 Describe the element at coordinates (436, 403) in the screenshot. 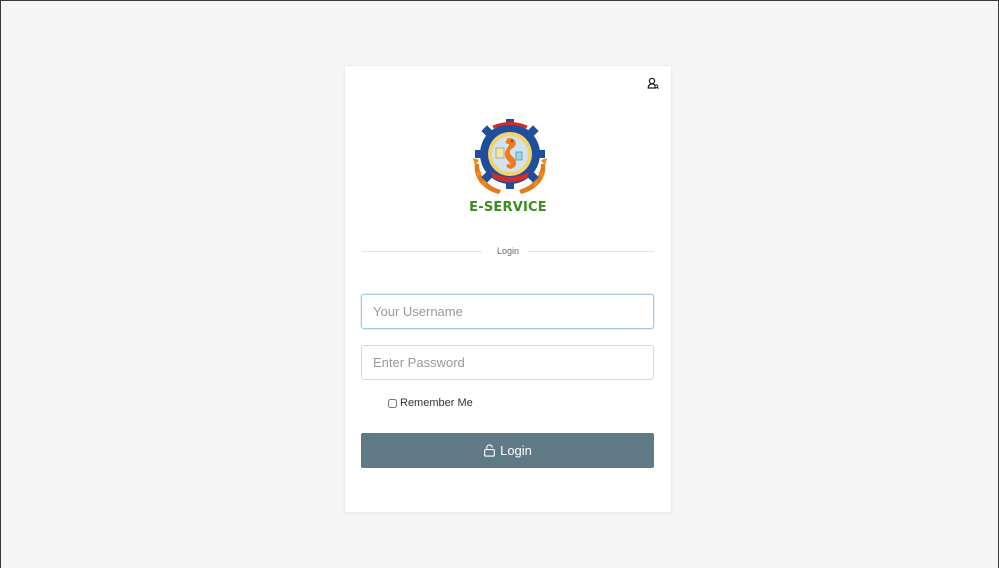

I see `remember-me-label: Remember Me` at that location.